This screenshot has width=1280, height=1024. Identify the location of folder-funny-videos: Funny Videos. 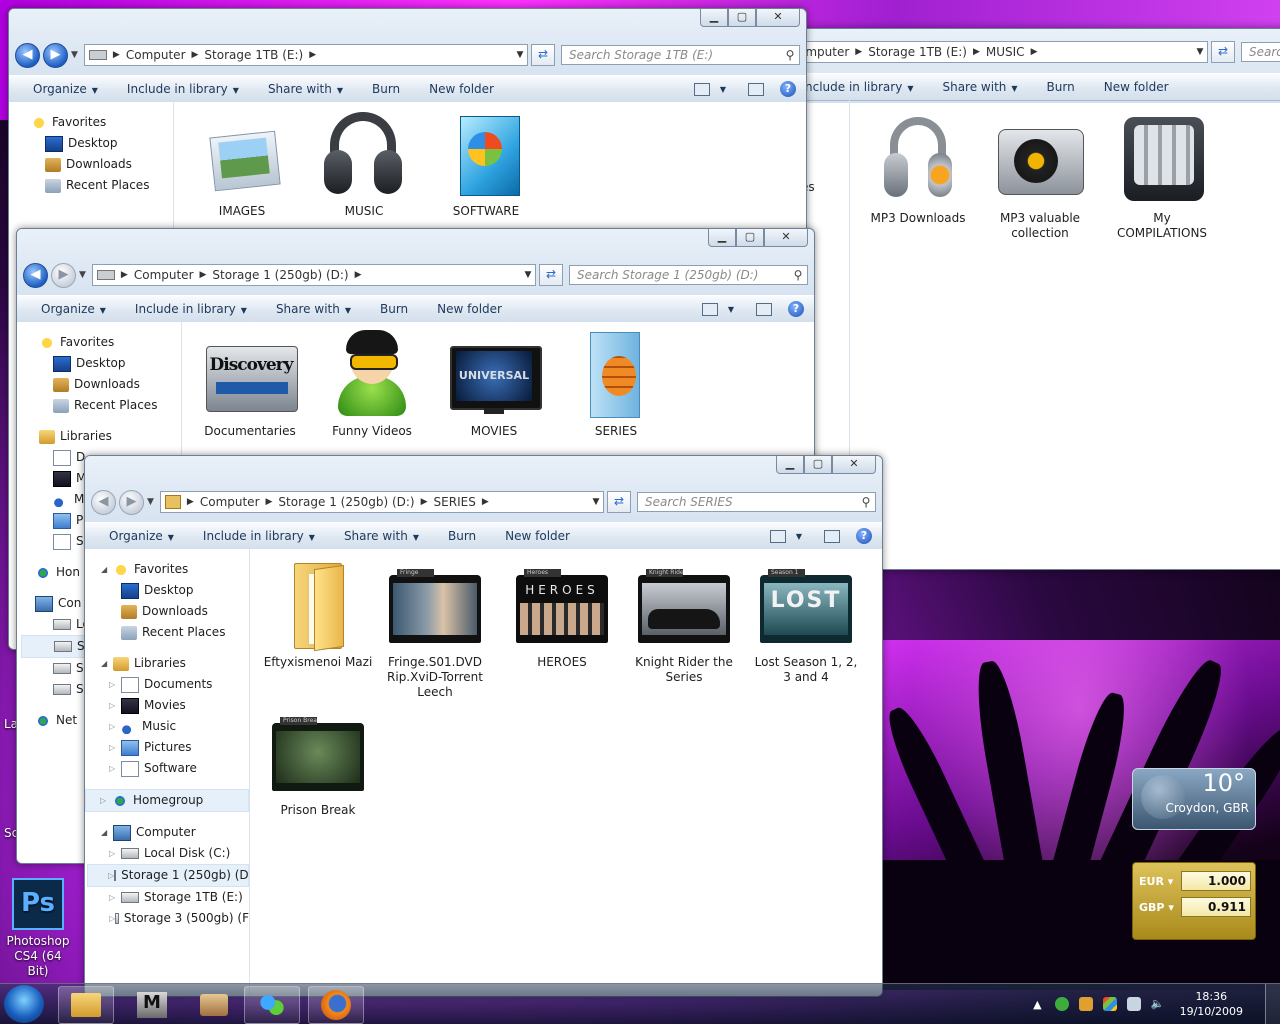
(372, 382).